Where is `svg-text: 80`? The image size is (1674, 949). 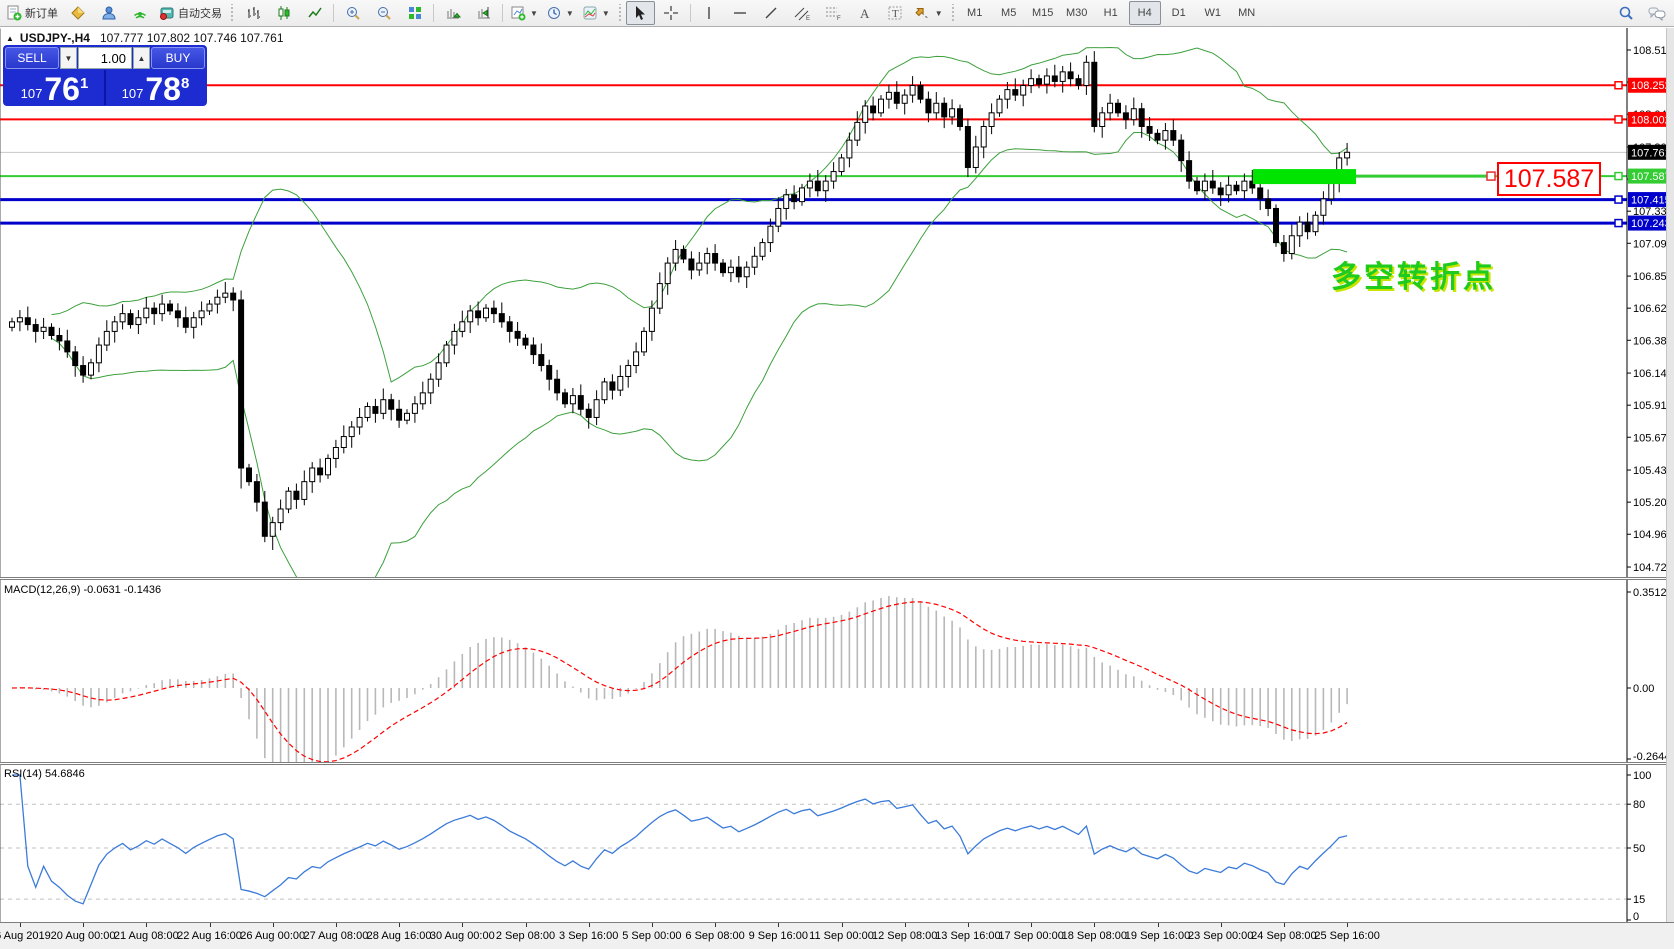 svg-text: 80 is located at coordinates (1639, 805).